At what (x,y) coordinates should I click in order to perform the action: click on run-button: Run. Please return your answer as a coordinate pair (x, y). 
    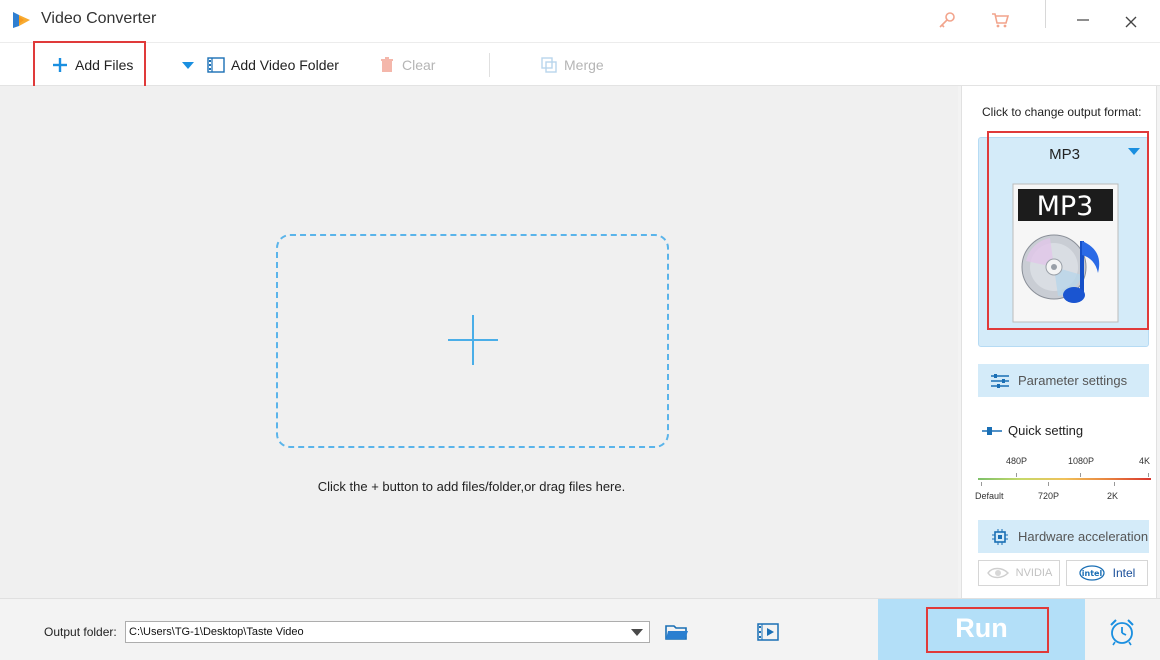
    Looking at the image, I should click on (981, 629).